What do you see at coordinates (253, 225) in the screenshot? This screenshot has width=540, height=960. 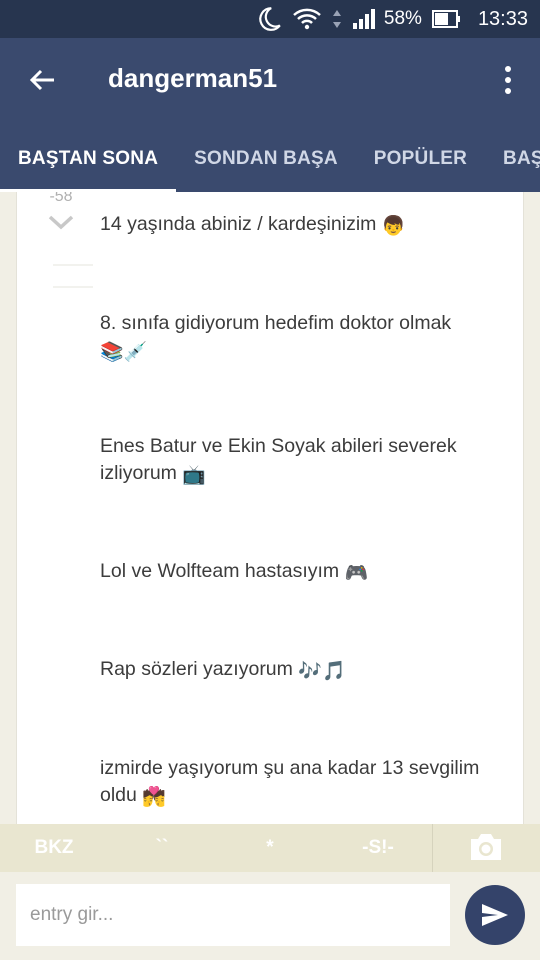 I see `entry-line: 14 yaşında abiniz / kardeşinizim 👦` at bounding box center [253, 225].